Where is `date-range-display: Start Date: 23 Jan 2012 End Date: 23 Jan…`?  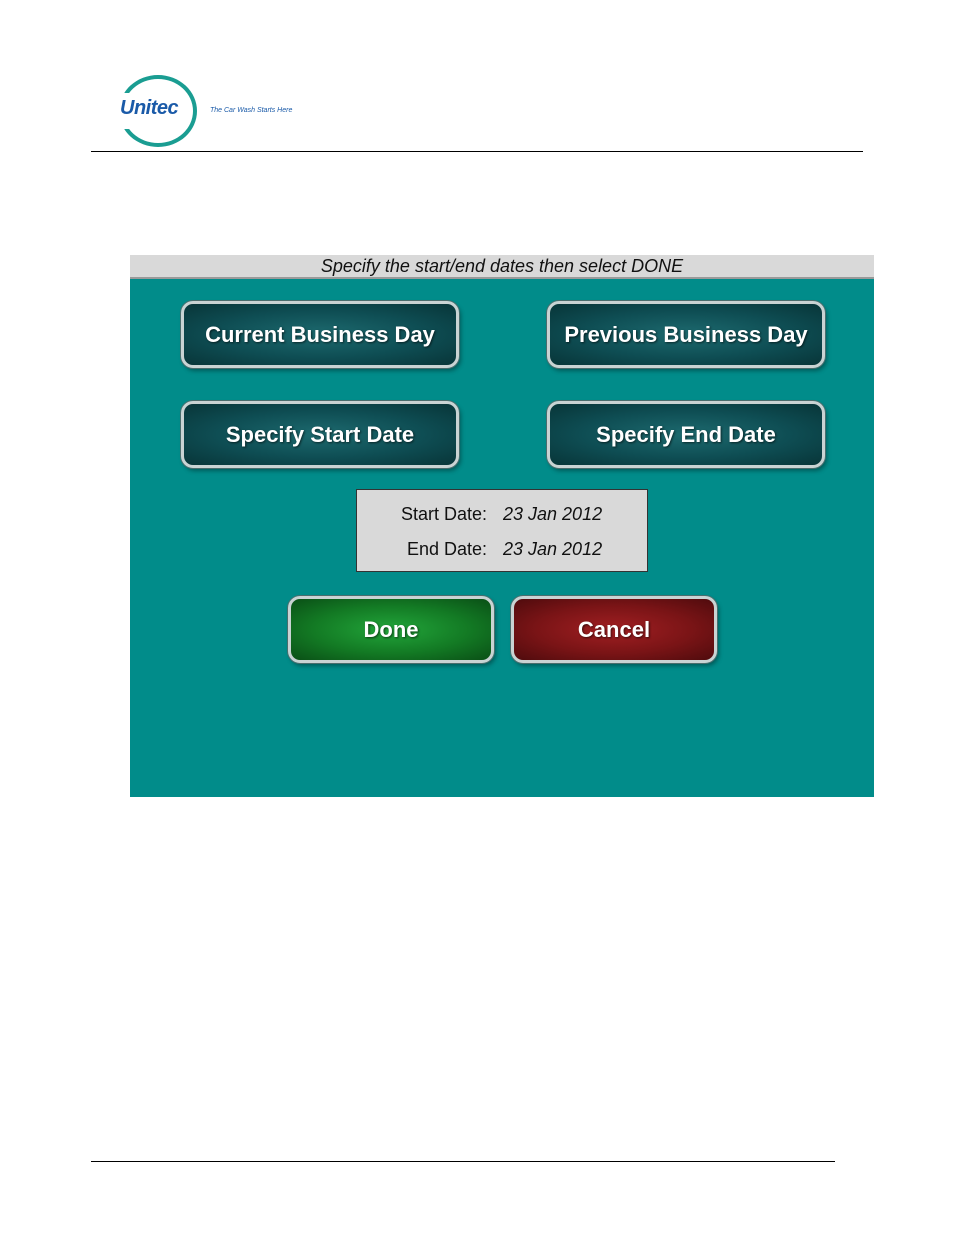 date-range-display: Start Date: 23 Jan 2012 End Date: 23 Jan… is located at coordinates (502, 530).